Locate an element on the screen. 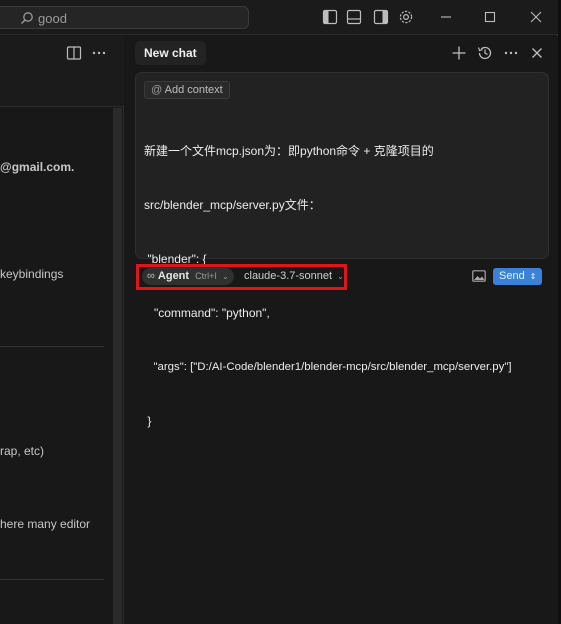 The height and width of the screenshot is (624, 561). add-context-button: @ Add context is located at coordinates (187, 90).